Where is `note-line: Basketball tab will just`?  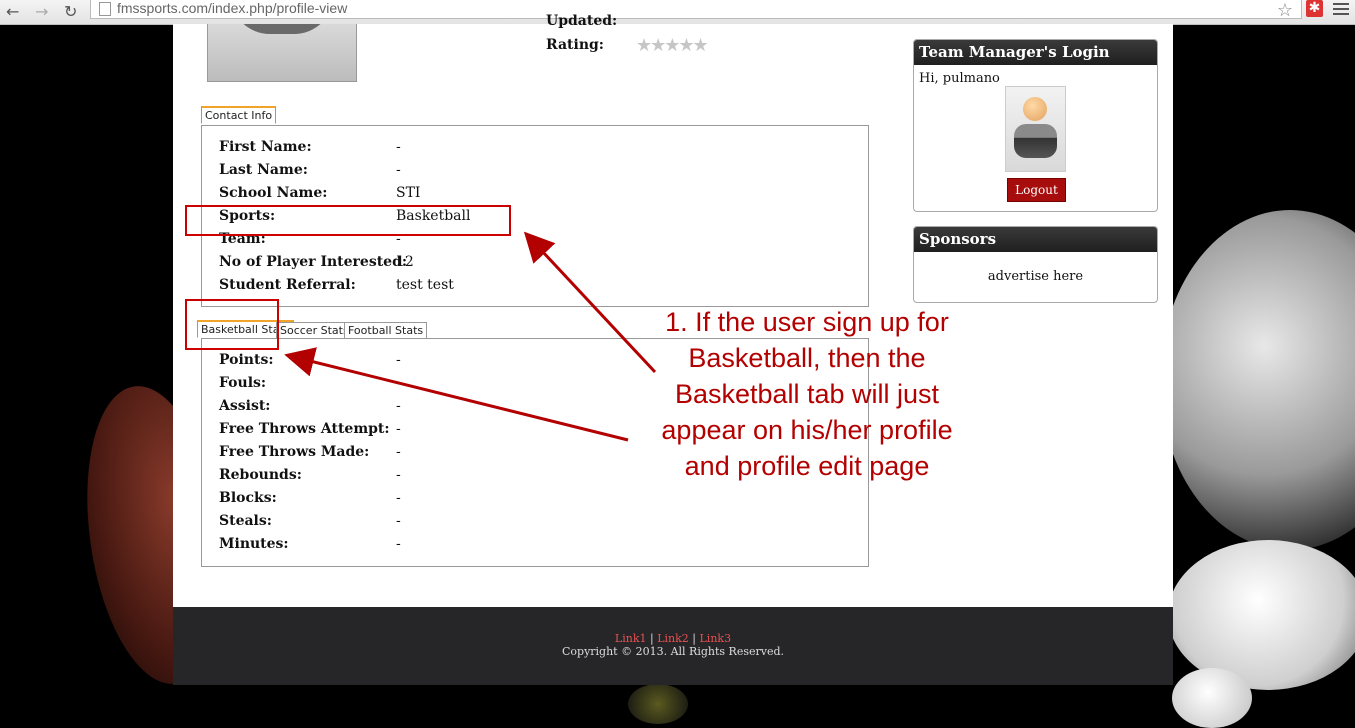 note-line: Basketball tab will just is located at coordinates (807, 394).